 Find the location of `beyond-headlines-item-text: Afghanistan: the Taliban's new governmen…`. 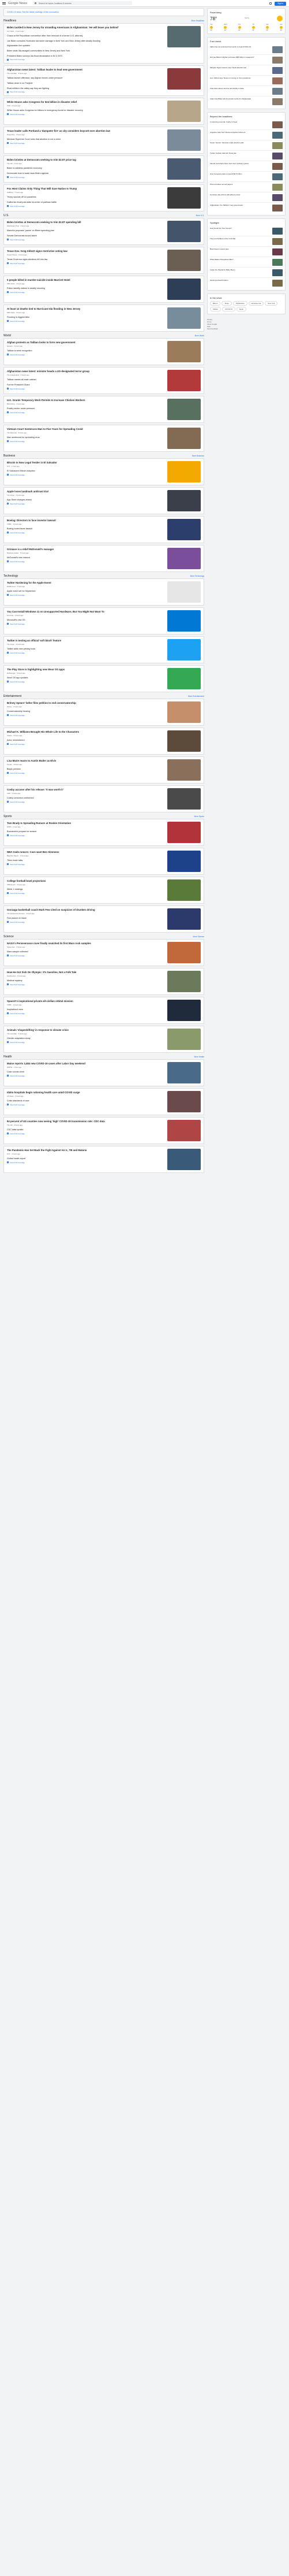

beyond-headlines-item-text: Afghanistan: the Taliban's new governmen… is located at coordinates (240, 208).